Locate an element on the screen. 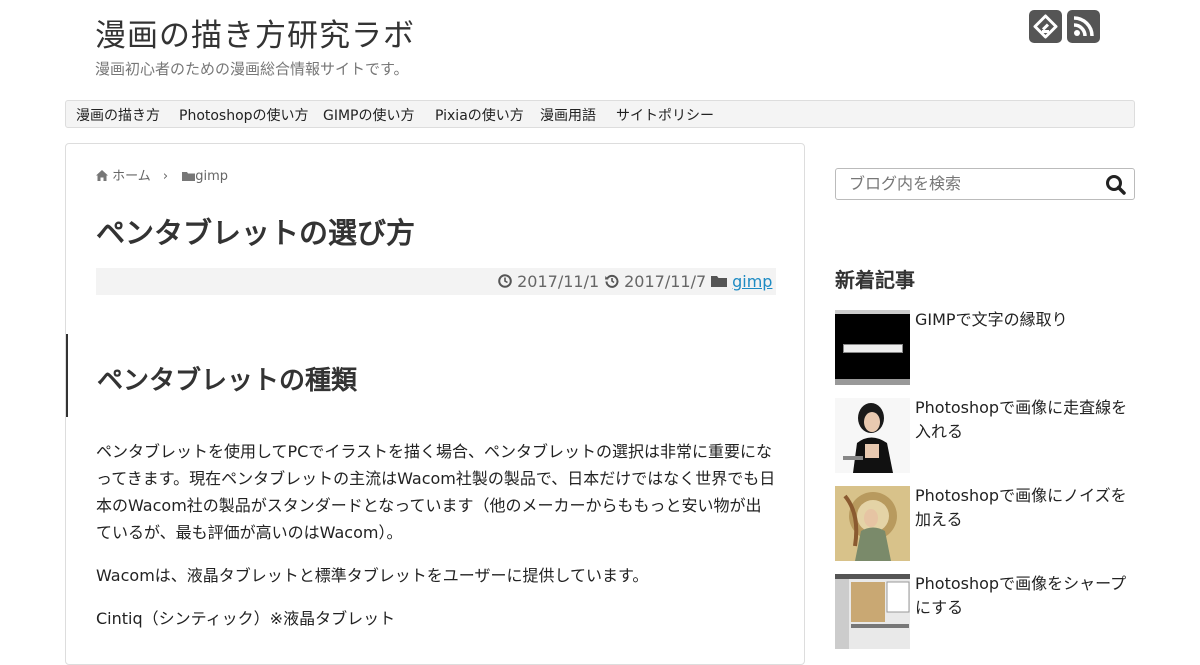 The image size is (1200, 665). nav-item-pixia: Pixiaの使い方 is located at coordinates (479, 115).